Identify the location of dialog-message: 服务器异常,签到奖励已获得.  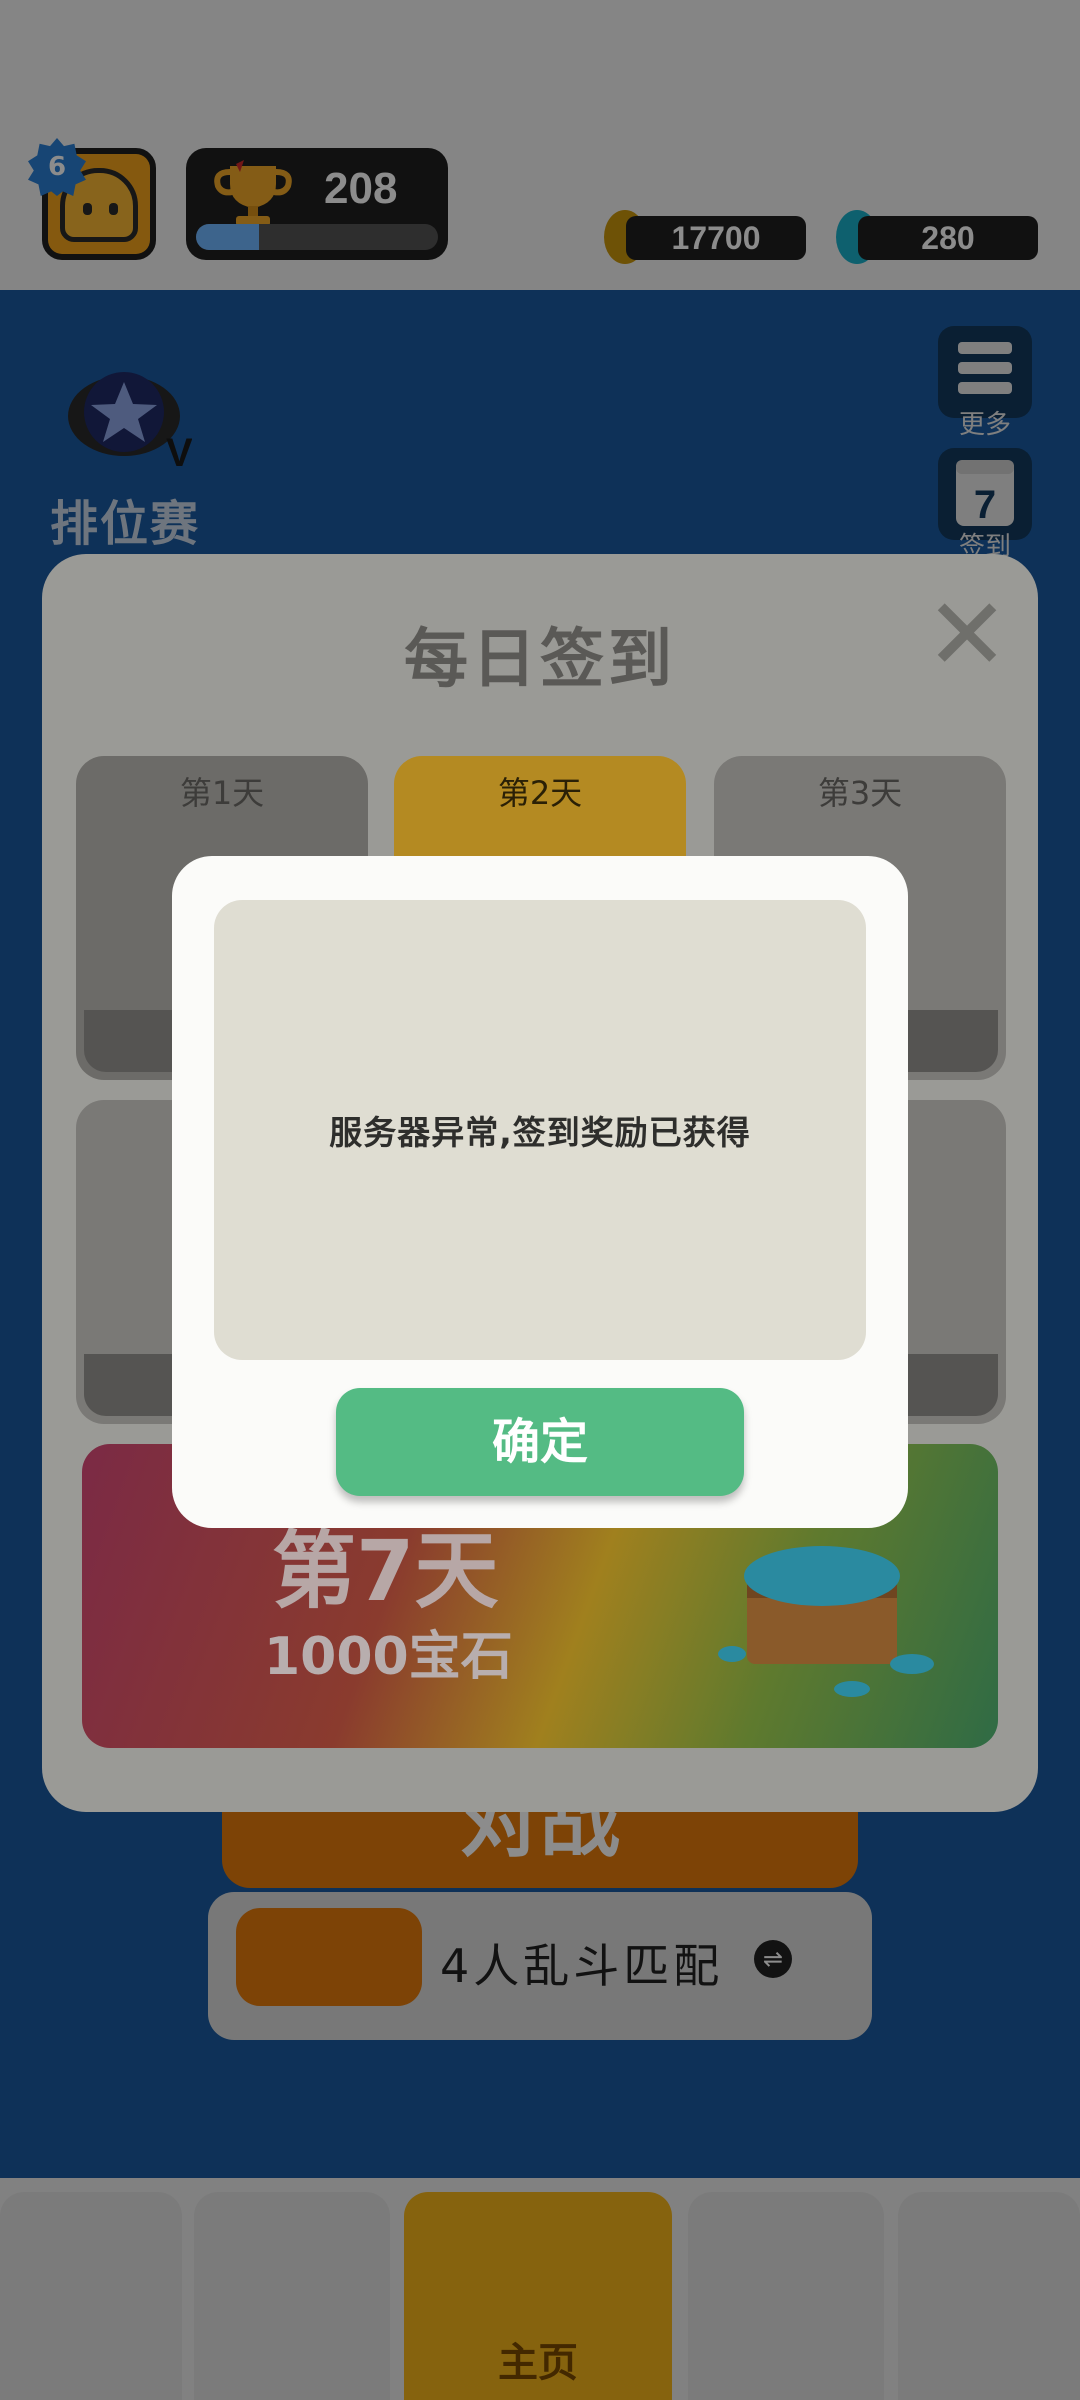
(540, 1132).